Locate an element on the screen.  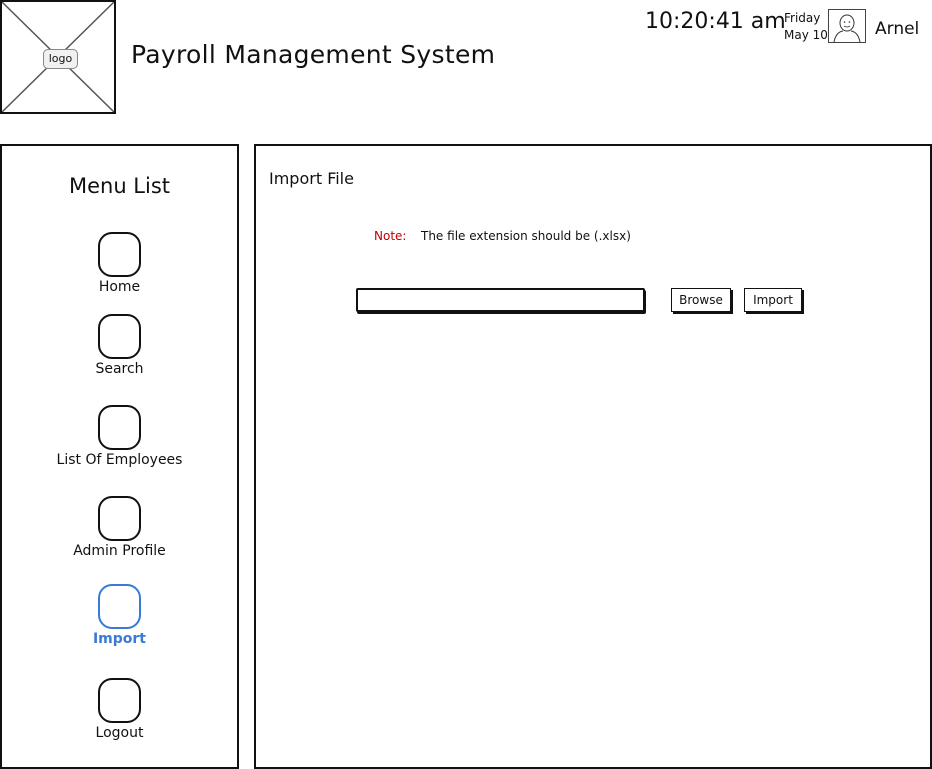
employees-icon is located at coordinates (119, 427).